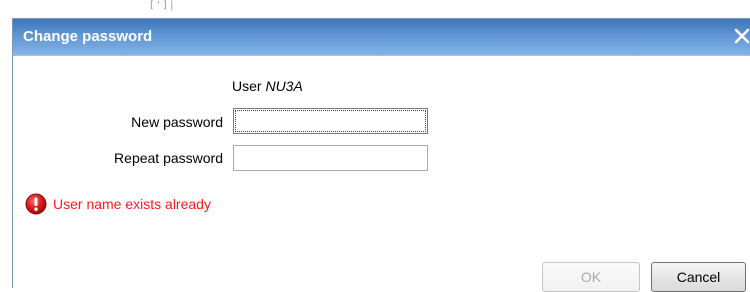 The height and width of the screenshot is (292, 750). I want to click on repeat-password-label: Repeat password, so click(168, 158).